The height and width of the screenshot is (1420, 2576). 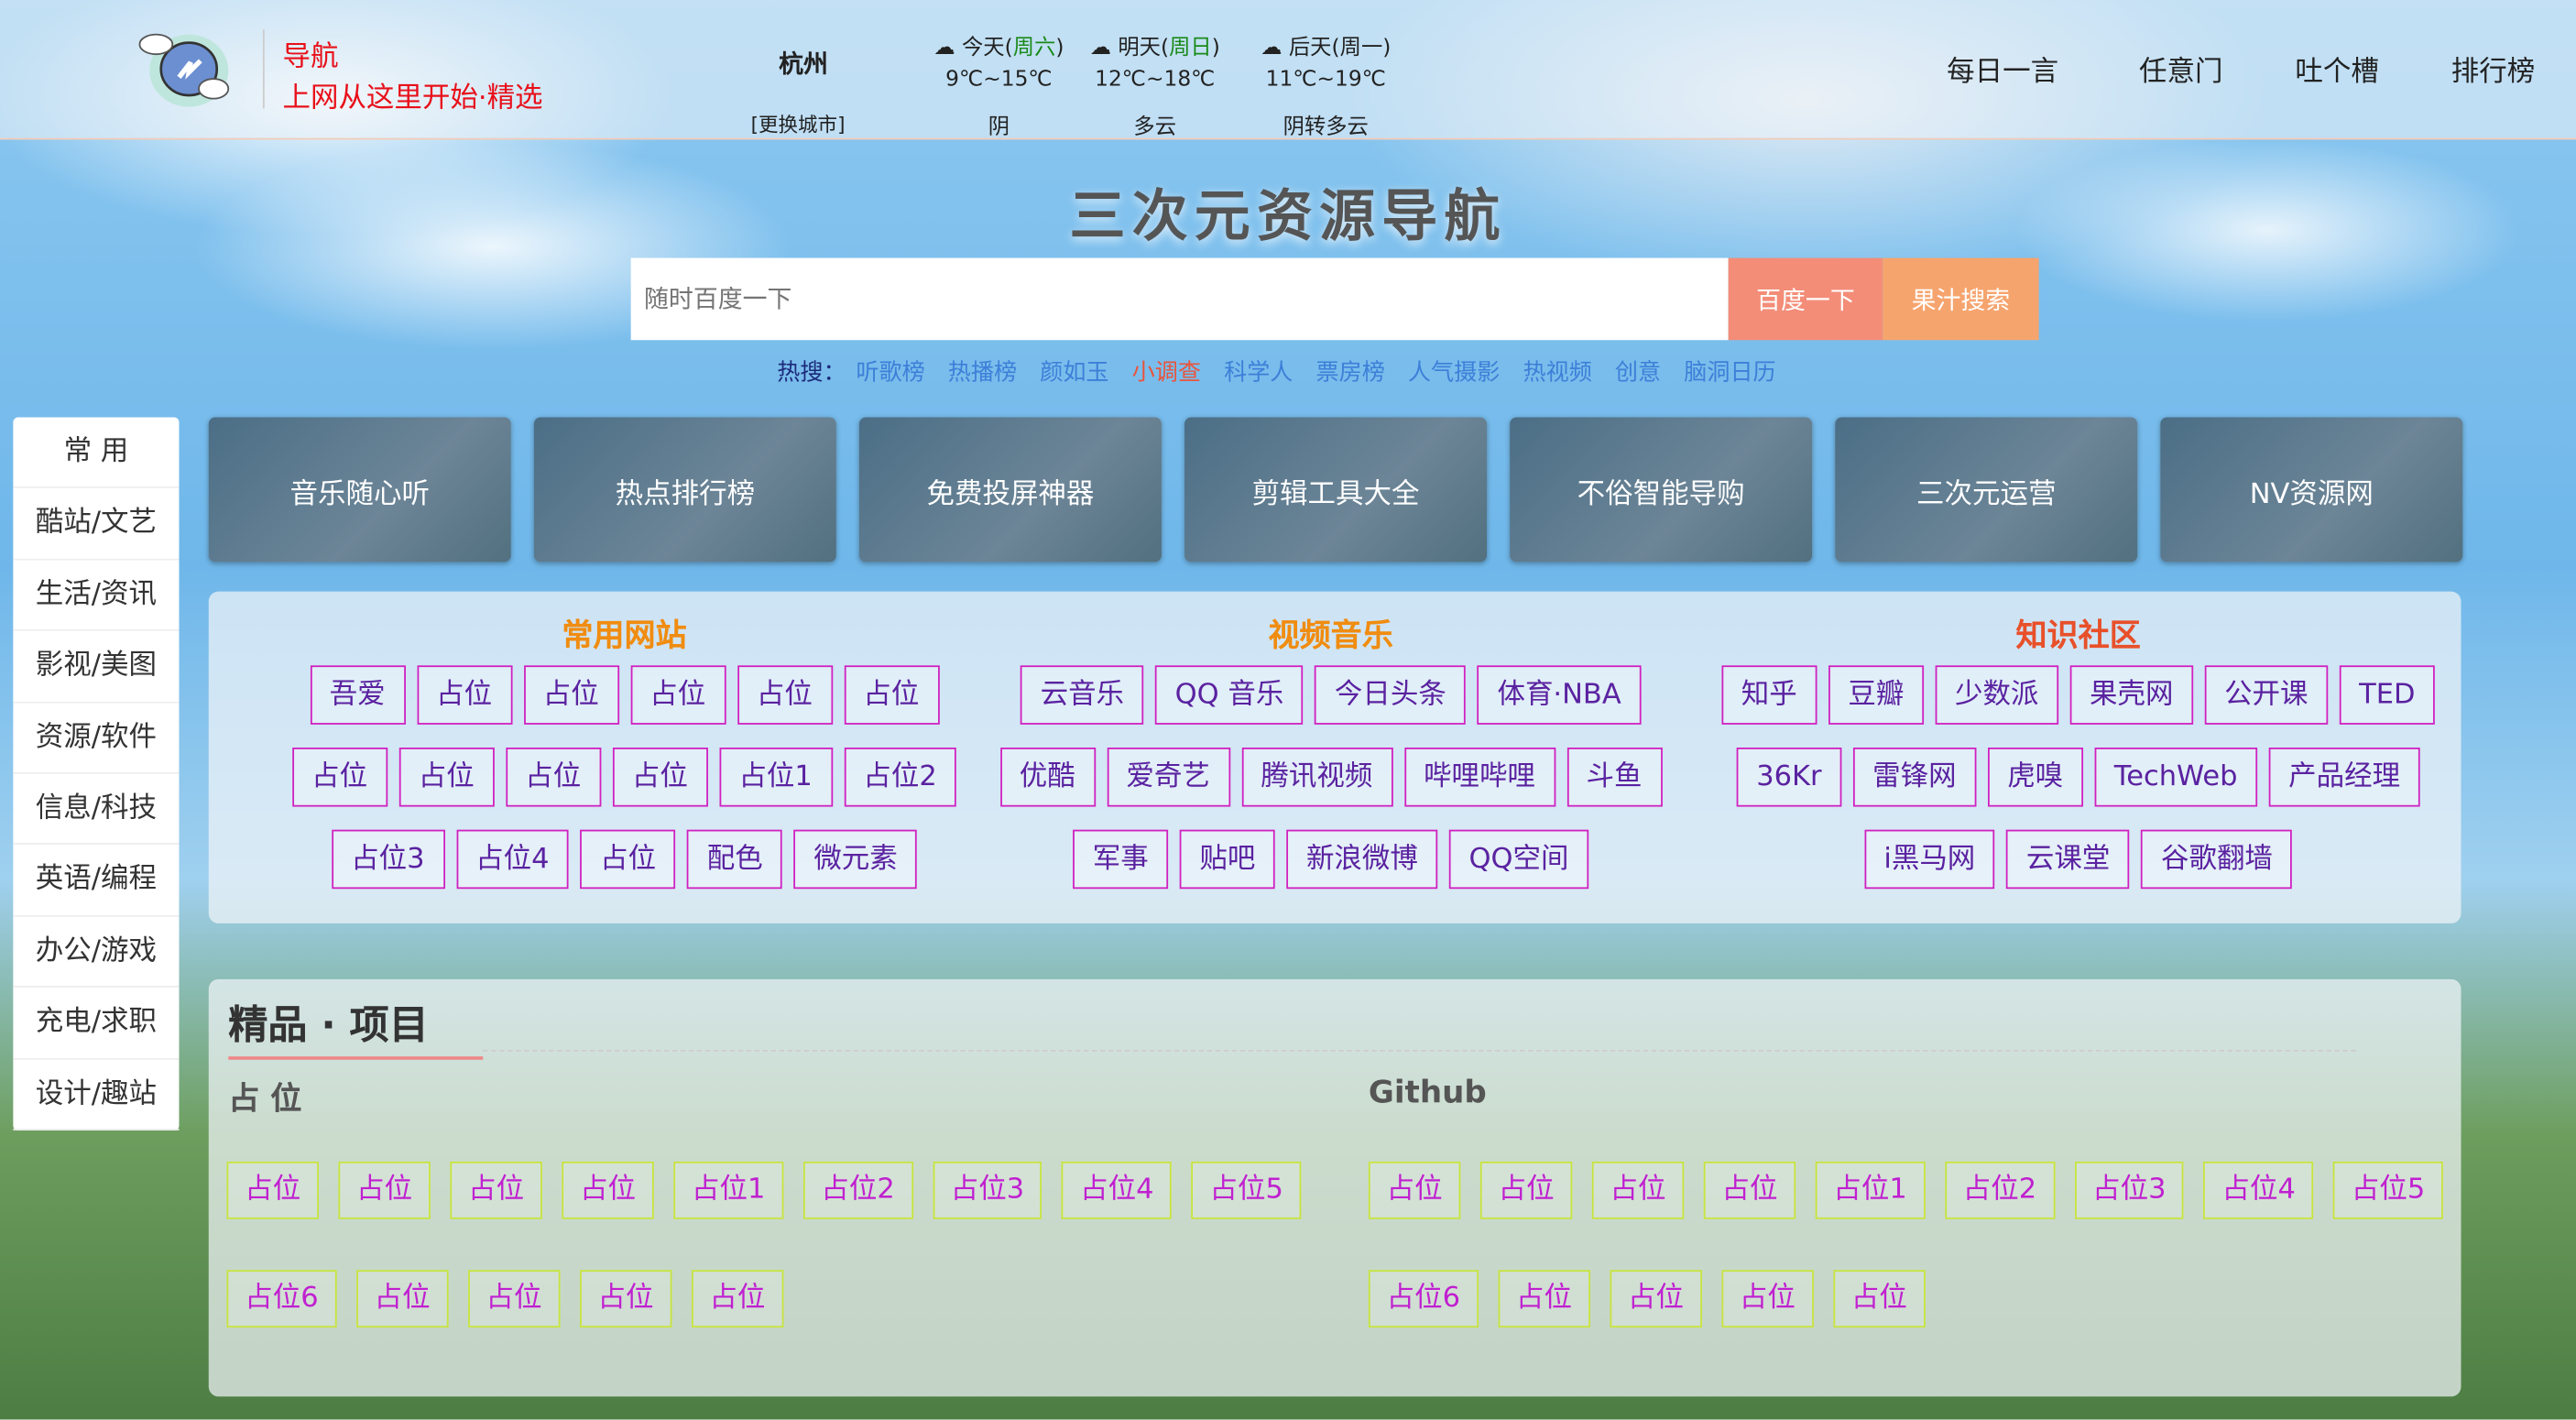 What do you see at coordinates (2003, 69) in the screenshot?
I see `nav-daily-quote: 每日一言` at bounding box center [2003, 69].